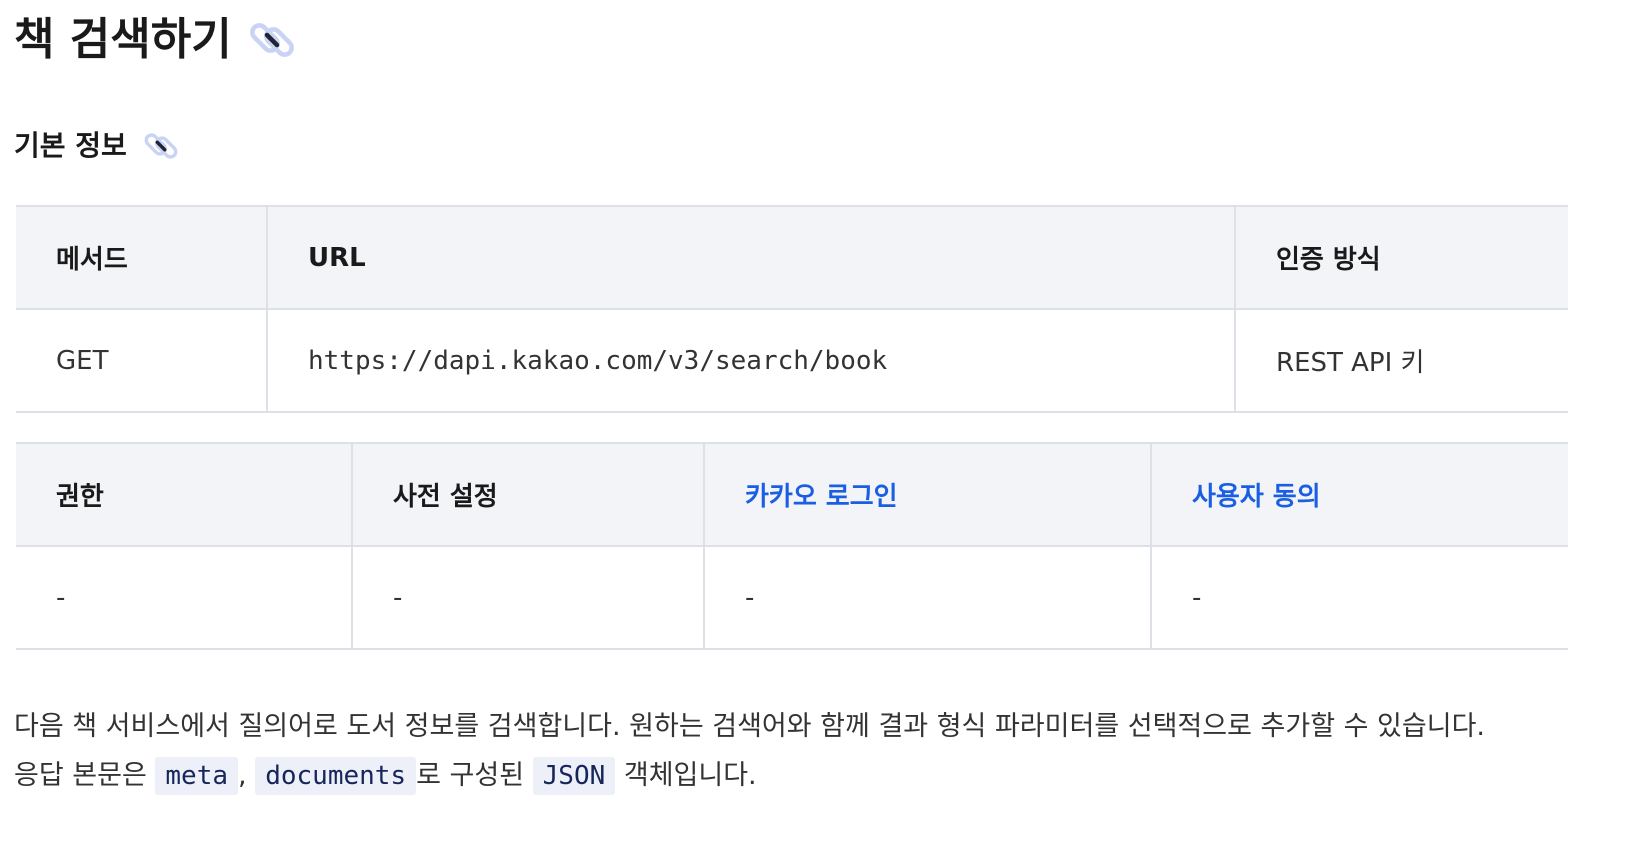  I want to click on title-anchor-link, so click(272, 40).